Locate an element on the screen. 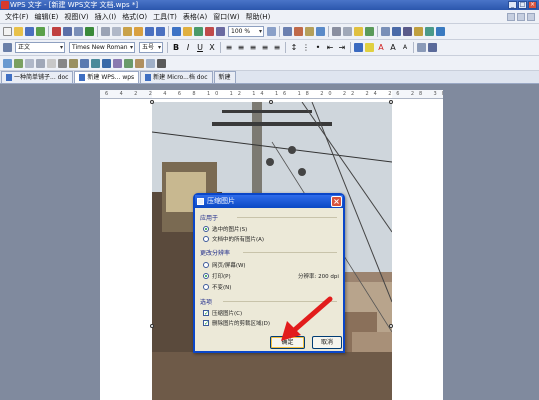 This screenshot has width=539, height=400. insert-image-icon is located at coordinates (7, 63).